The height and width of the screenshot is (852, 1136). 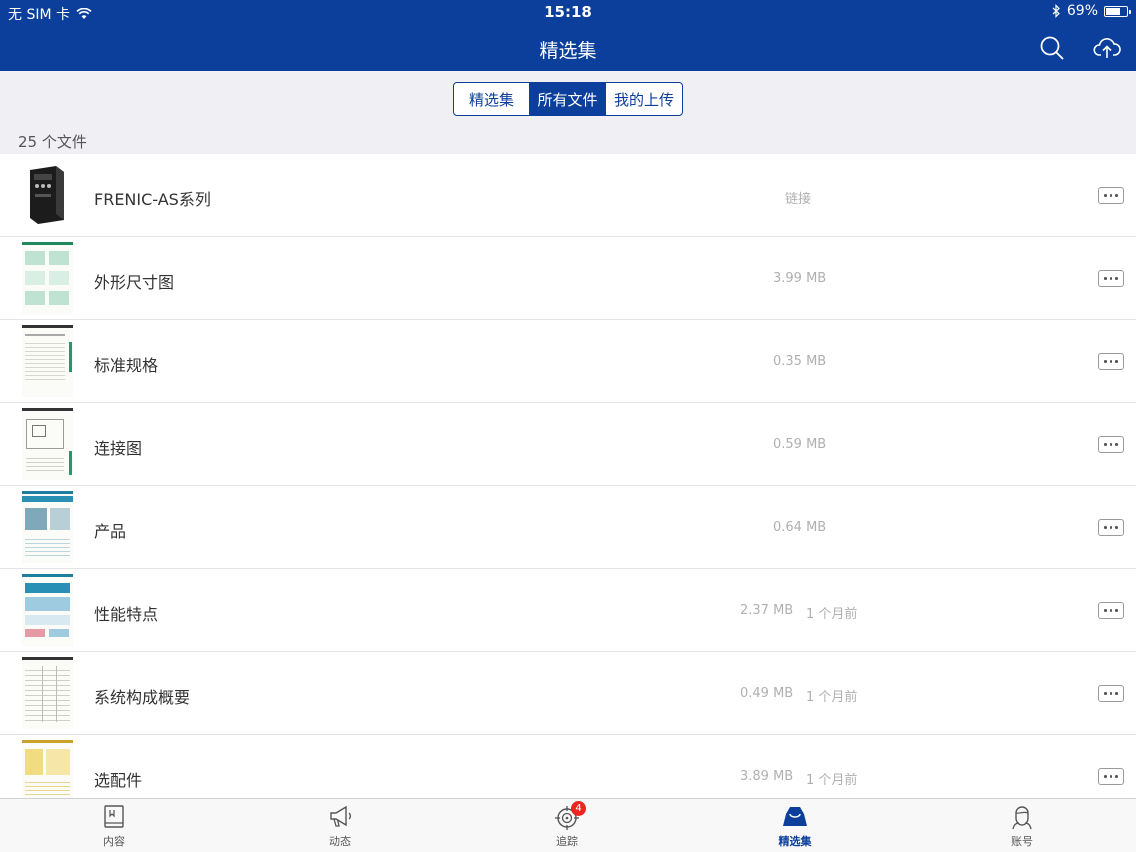 What do you see at coordinates (767, 610) in the screenshot?
I see `file-size: 2.37 MB` at bounding box center [767, 610].